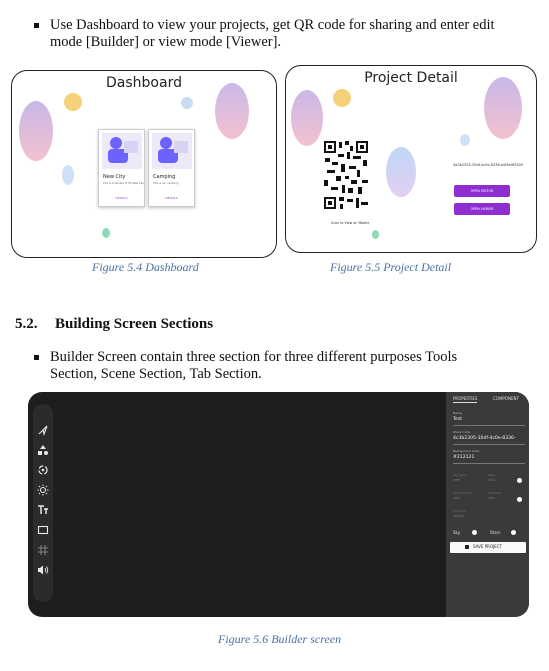  Describe the element at coordinates (506, 398) in the screenshot. I see `tab-component: COMPONENT` at that location.